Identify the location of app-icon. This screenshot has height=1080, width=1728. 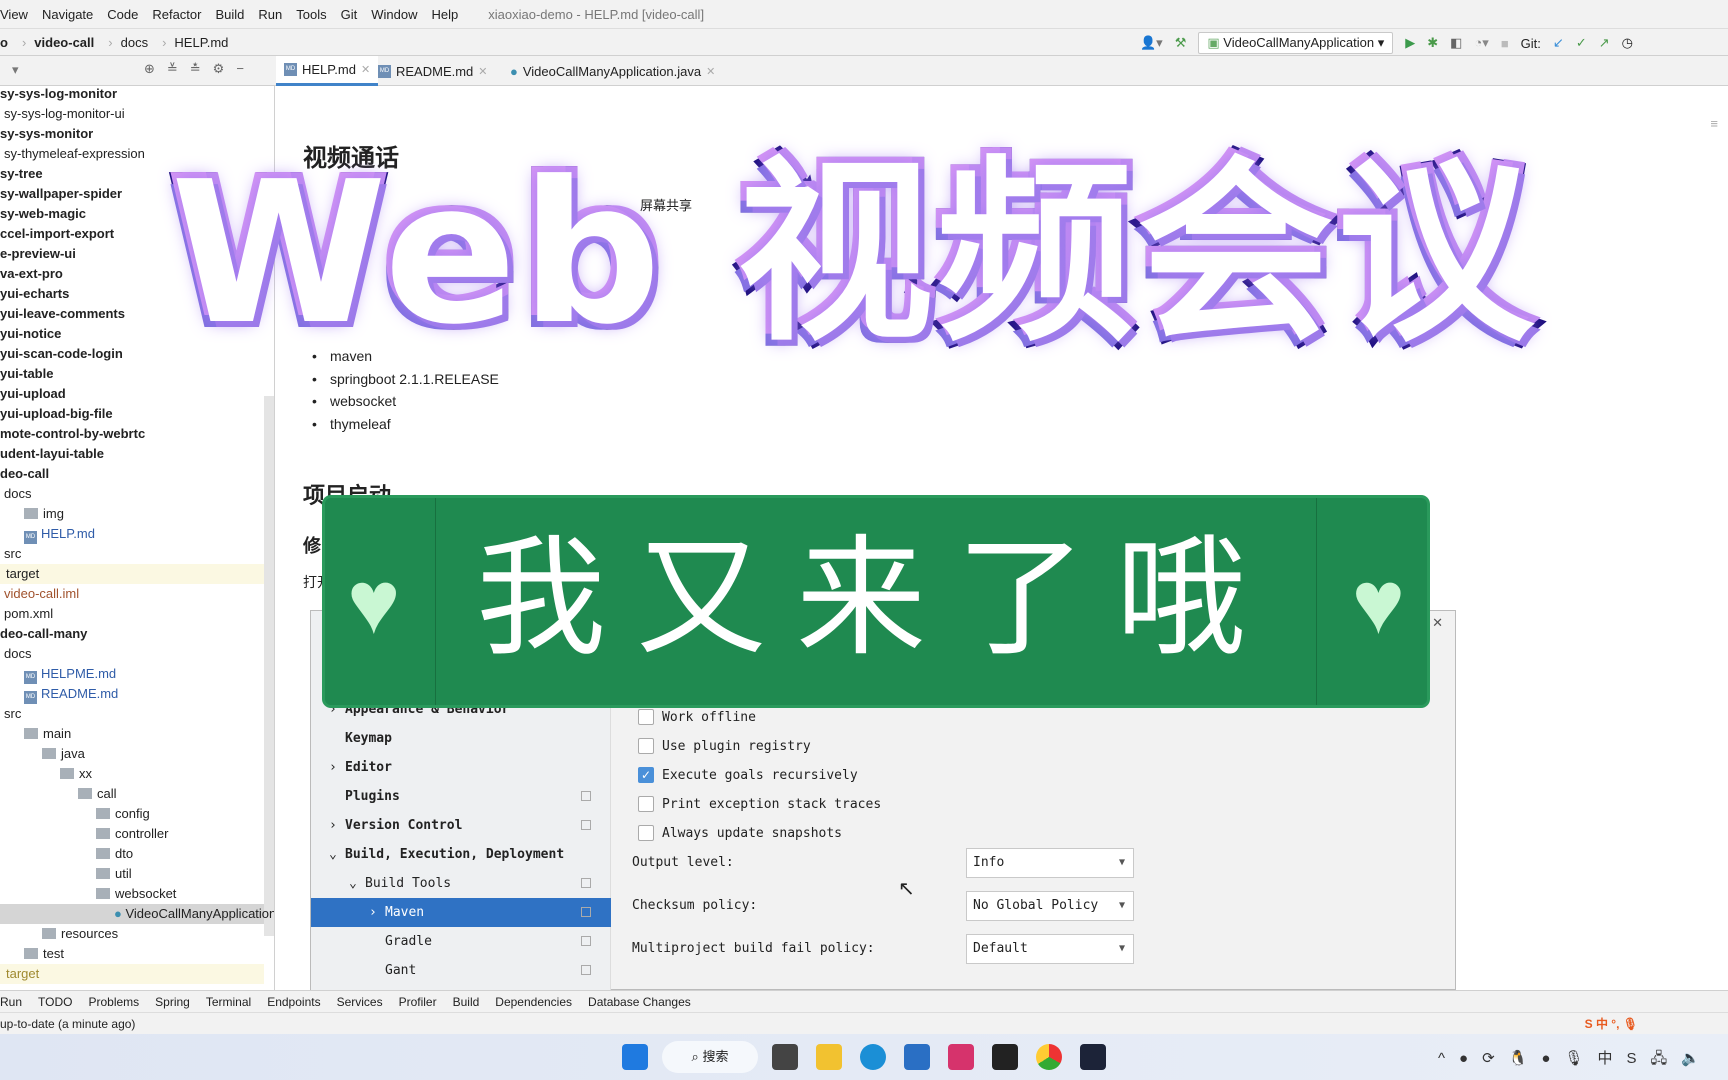
(1093, 1057).